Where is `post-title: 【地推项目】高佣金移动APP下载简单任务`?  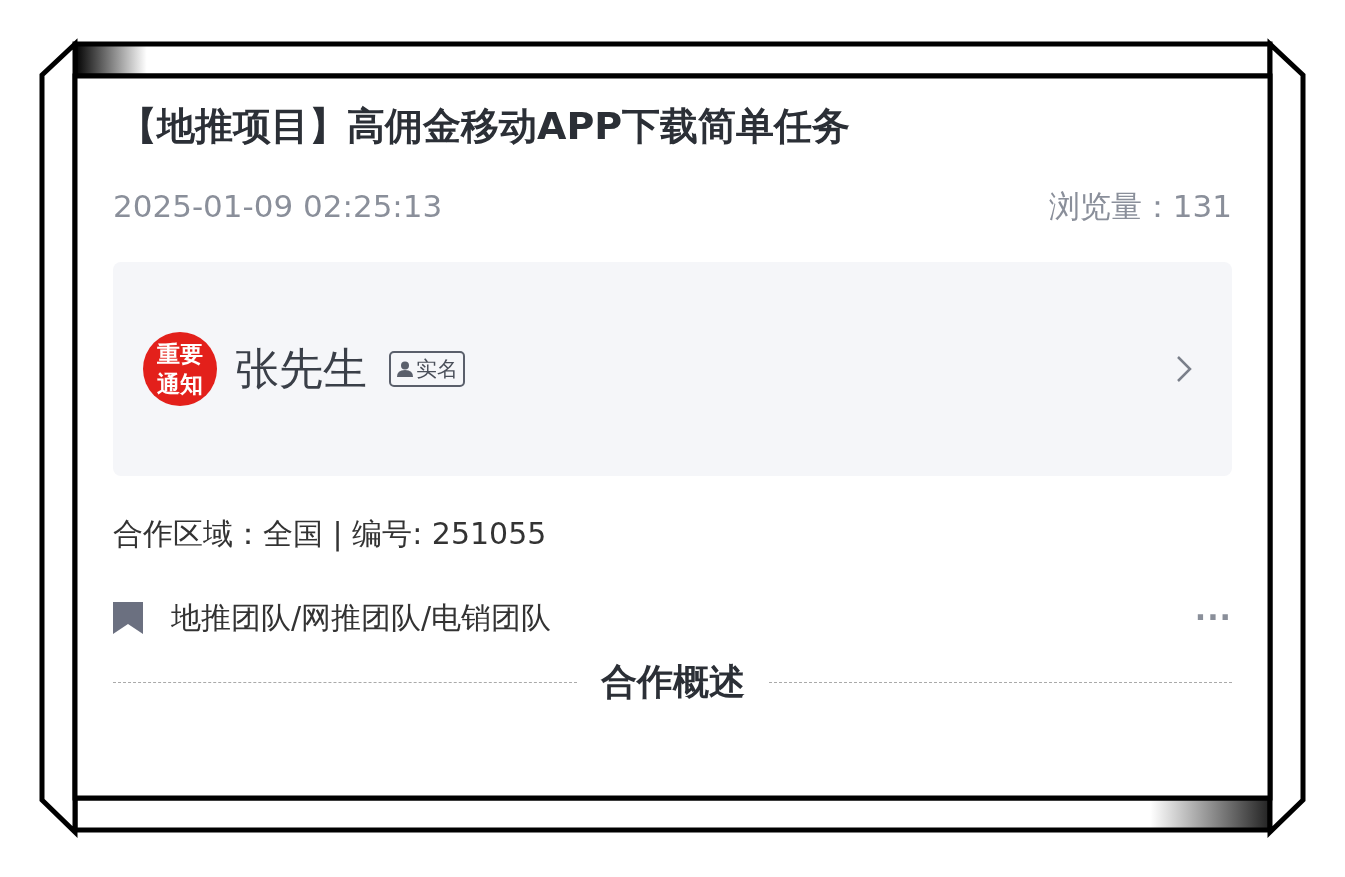 post-title: 【地推项目】高佣金移动APP下载简单任务 is located at coordinates (485, 126).